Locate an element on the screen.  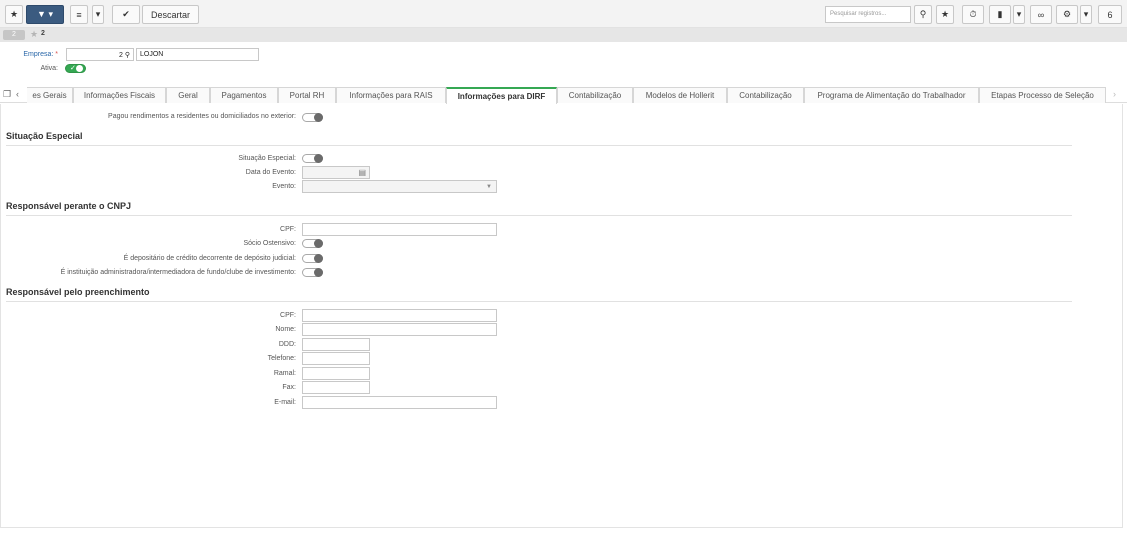
data-evento-field: ▤ is located at coordinates (336, 172).